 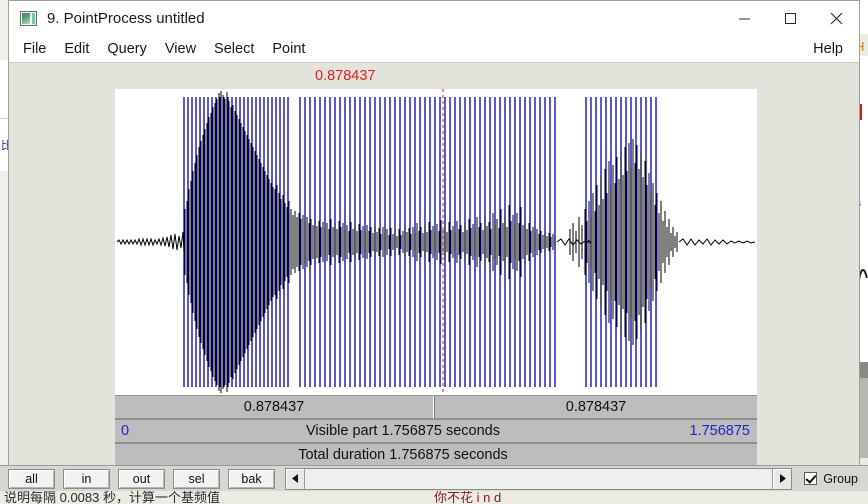 What do you see at coordinates (288, 49) in the screenshot?
I see `menu-item-point: Point` at bounding box center [288, 49].